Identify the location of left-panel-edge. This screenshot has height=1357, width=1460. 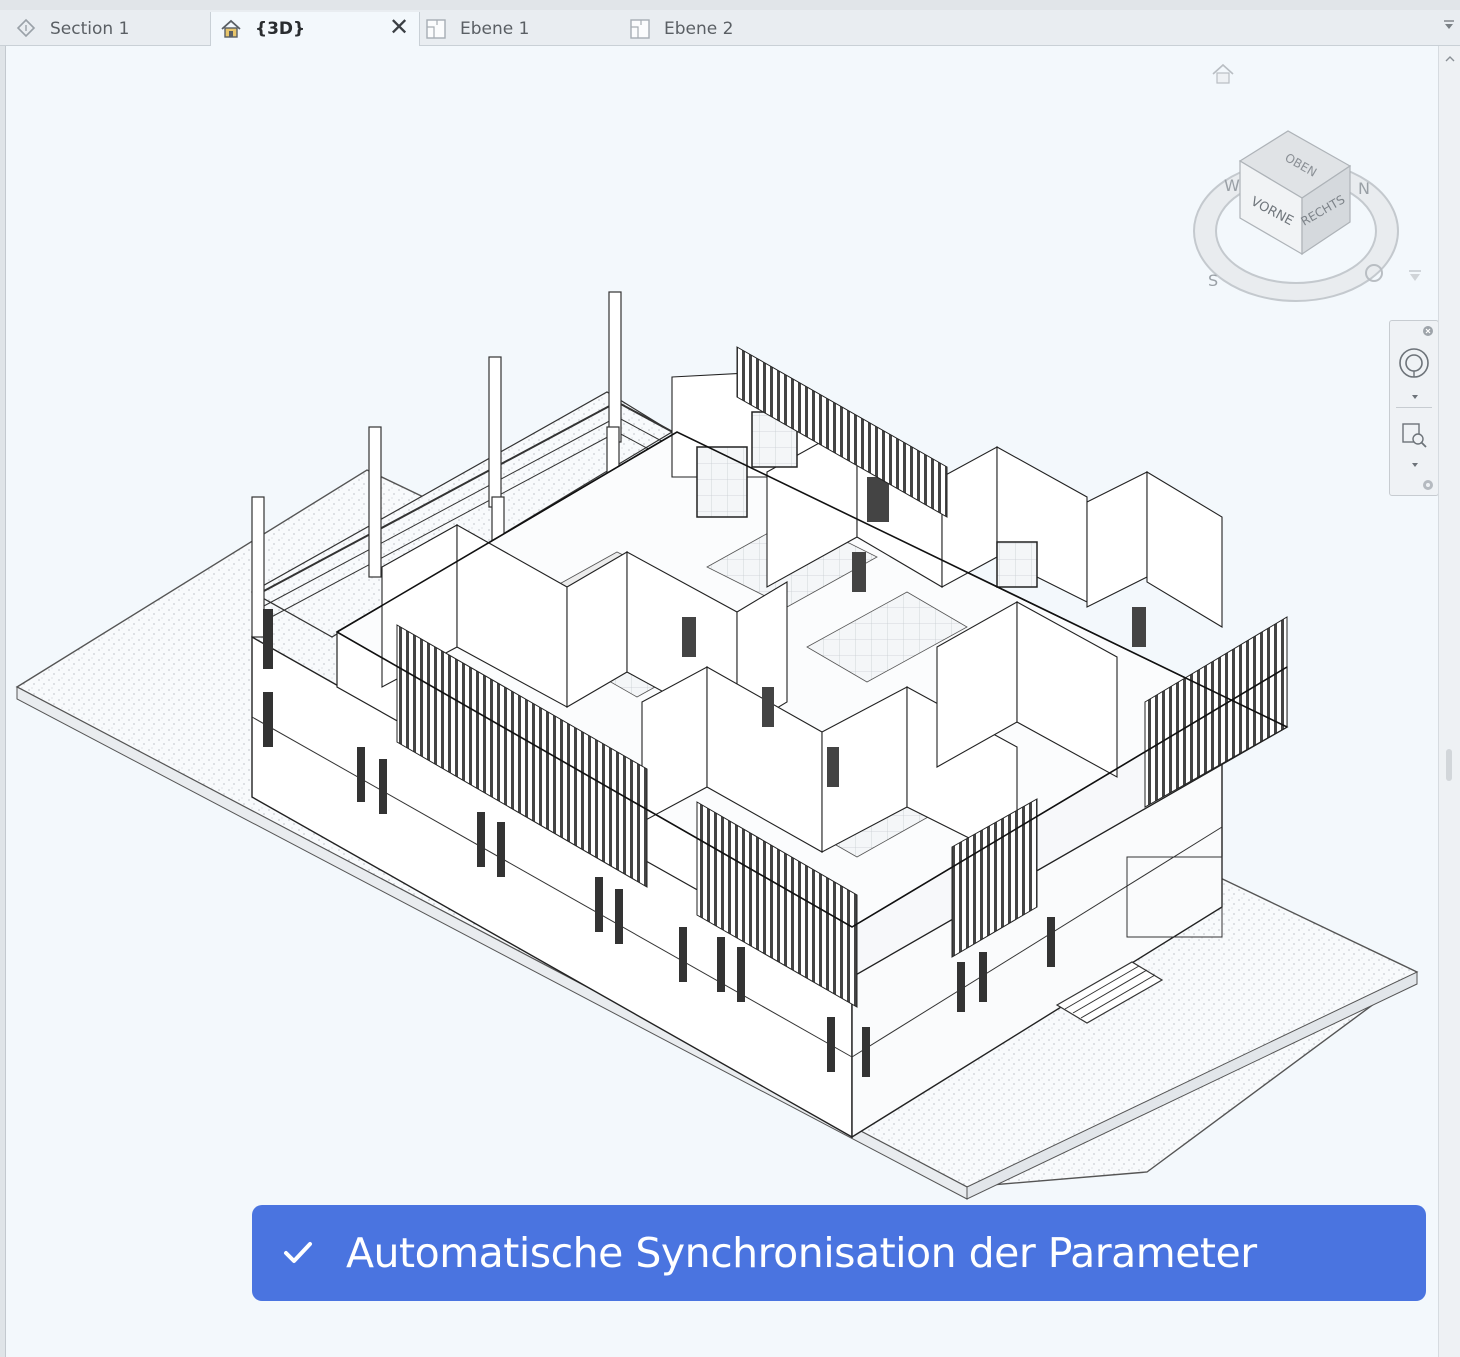
(3, 701).